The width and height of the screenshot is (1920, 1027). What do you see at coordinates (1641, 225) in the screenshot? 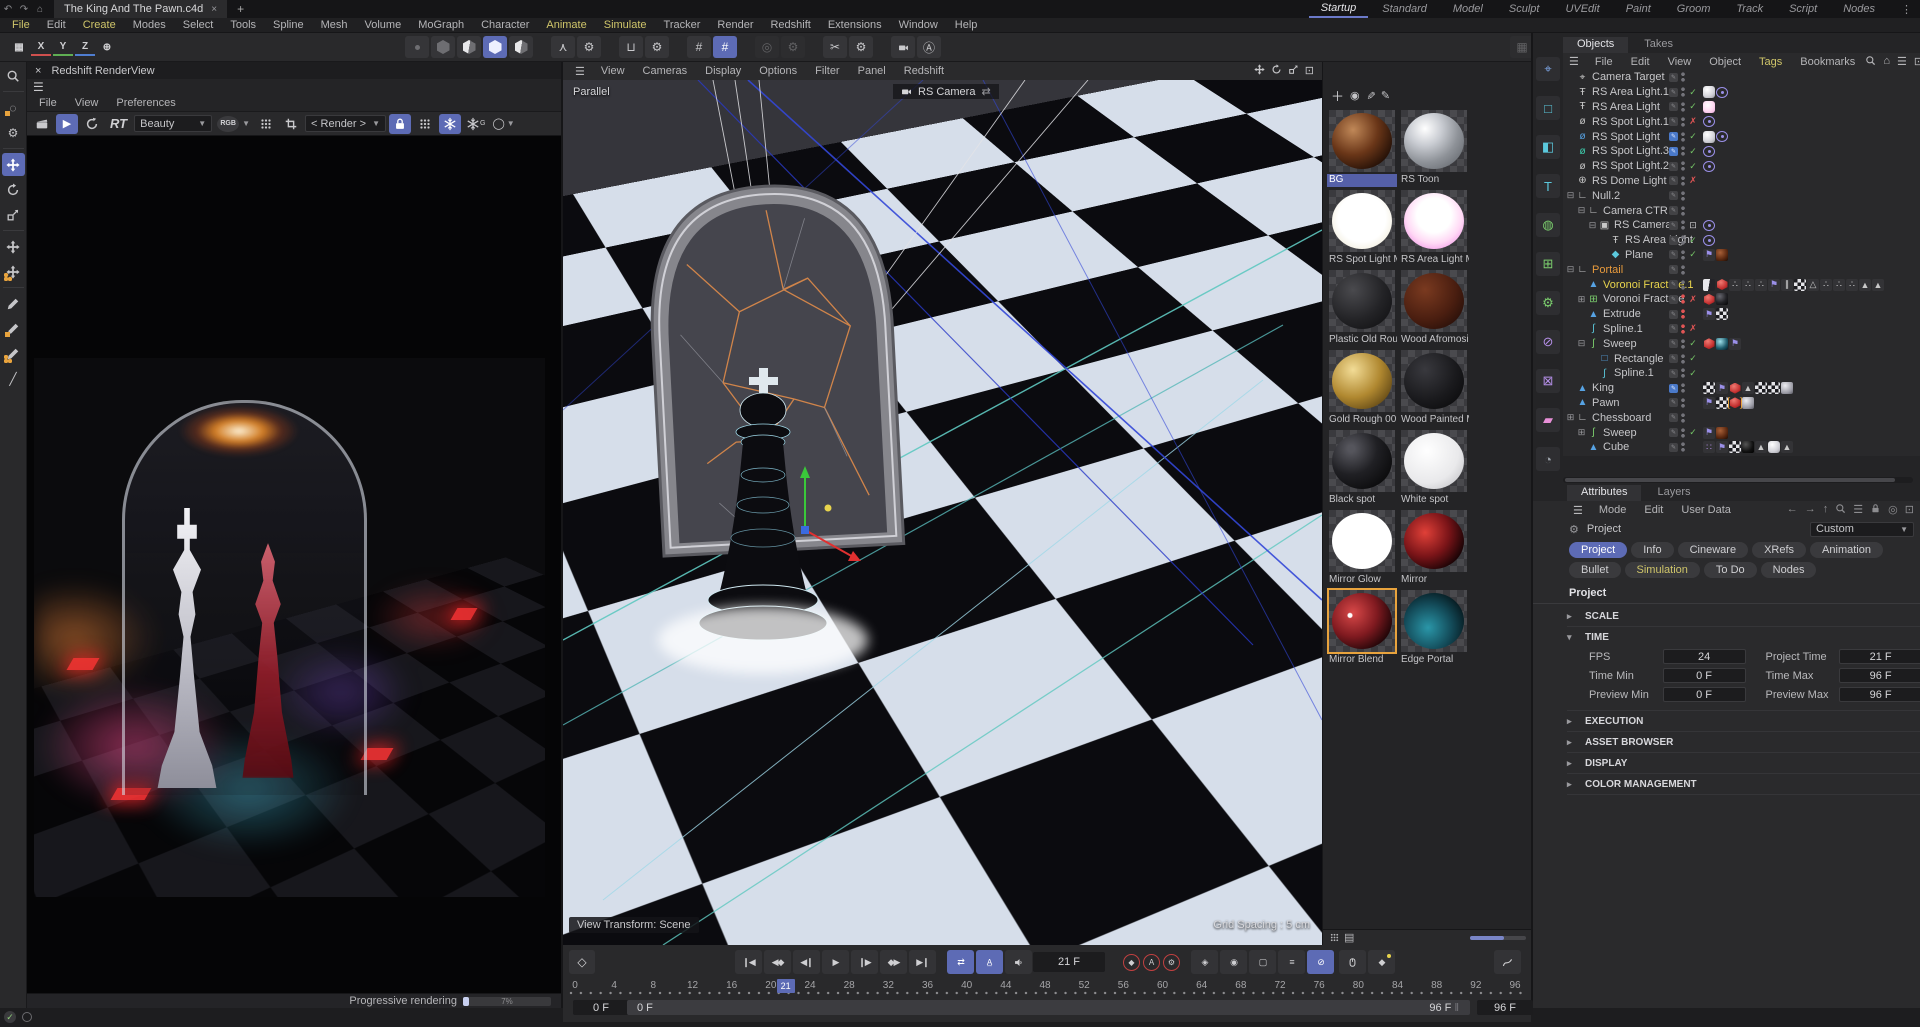
I see `object-name: RS Camera` at bounding box center [1641, 225].